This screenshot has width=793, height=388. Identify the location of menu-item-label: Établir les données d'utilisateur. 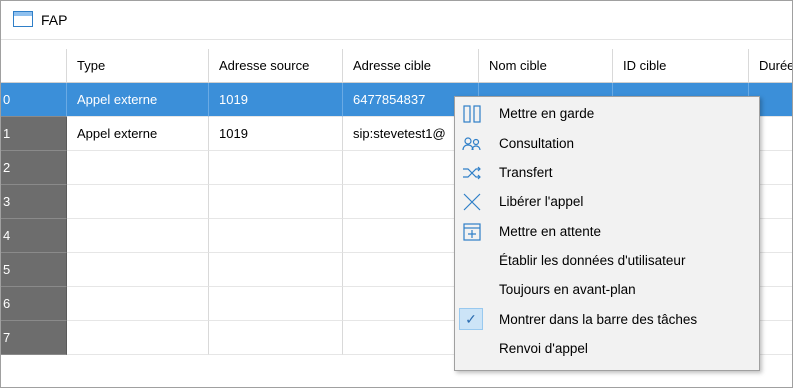
(592, 260).